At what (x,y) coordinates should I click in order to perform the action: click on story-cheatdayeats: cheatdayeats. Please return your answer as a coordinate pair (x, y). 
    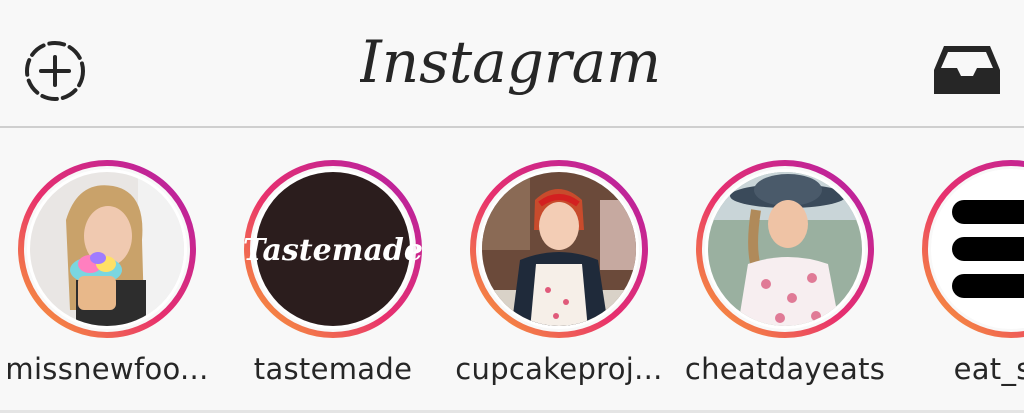
    Looking at the image, I should click on (785, 275).